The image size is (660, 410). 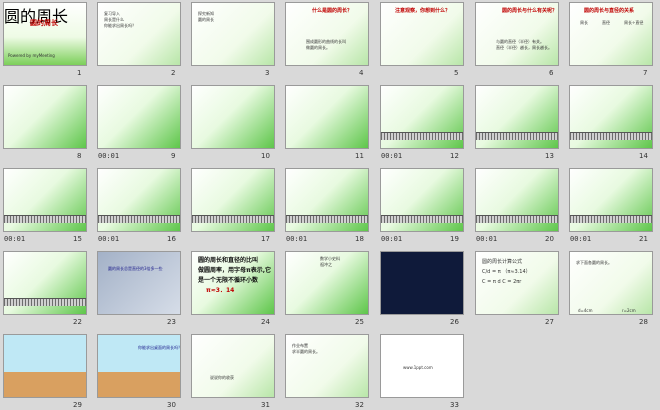 What do you see at coordinates (423, 11) in the screenshot?
I see `slide-title: 注意观察，你想到什么？` at bounding box center [423, 11].